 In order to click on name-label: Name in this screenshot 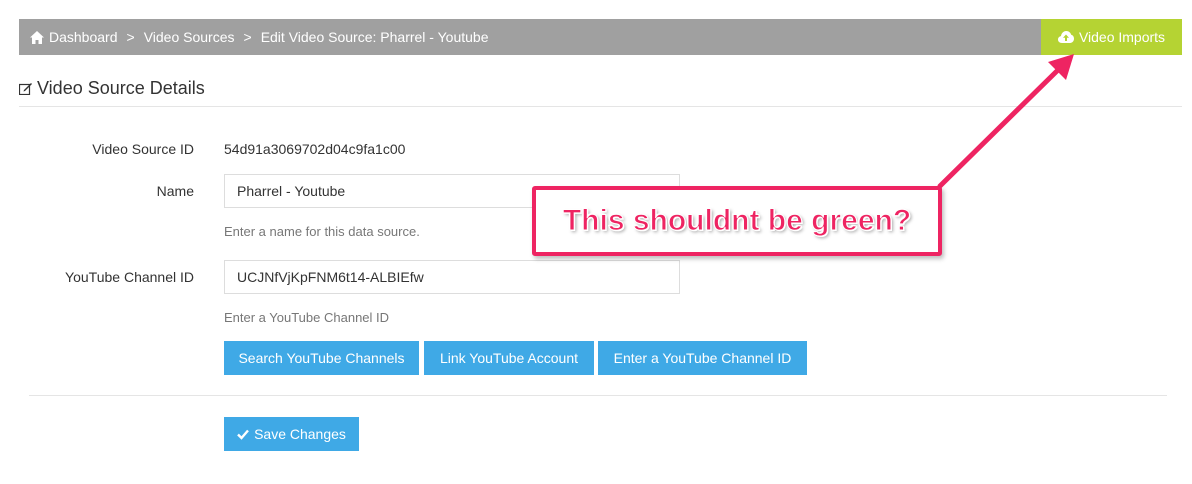, I will do `click(175, 191)`.